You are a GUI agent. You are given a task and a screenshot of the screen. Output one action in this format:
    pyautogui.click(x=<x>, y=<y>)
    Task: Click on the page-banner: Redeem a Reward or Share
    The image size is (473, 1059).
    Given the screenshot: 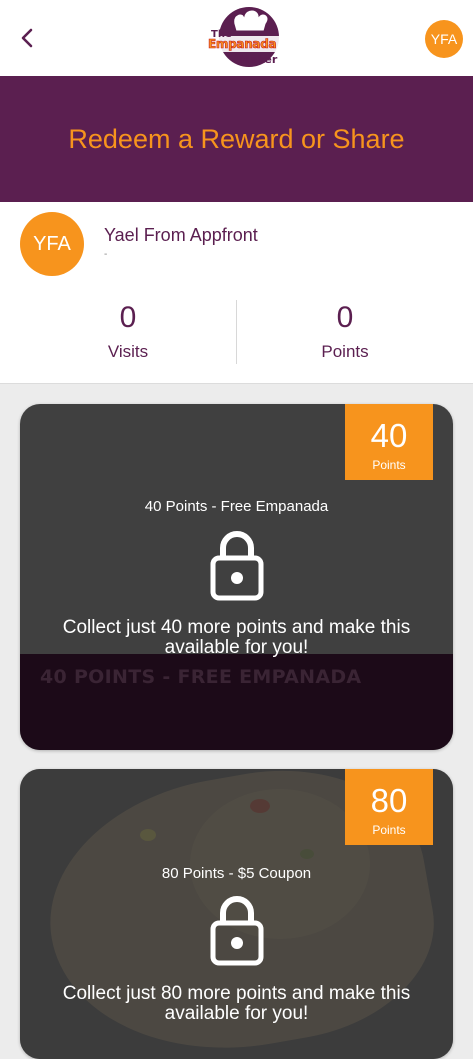 What is the action you would take?
    pyautogui.click(x=236, y=139)
    